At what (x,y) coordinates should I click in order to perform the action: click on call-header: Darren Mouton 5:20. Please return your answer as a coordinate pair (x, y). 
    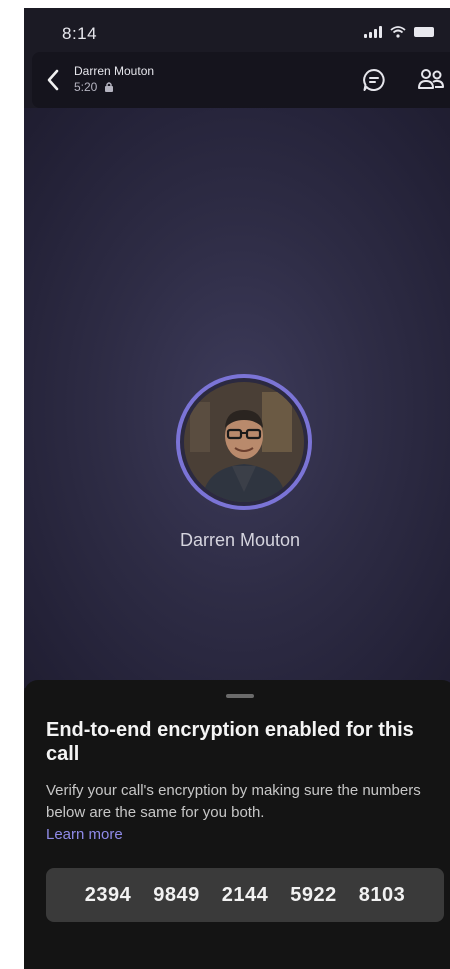
    Looking at the image, I should click on (241, 80).